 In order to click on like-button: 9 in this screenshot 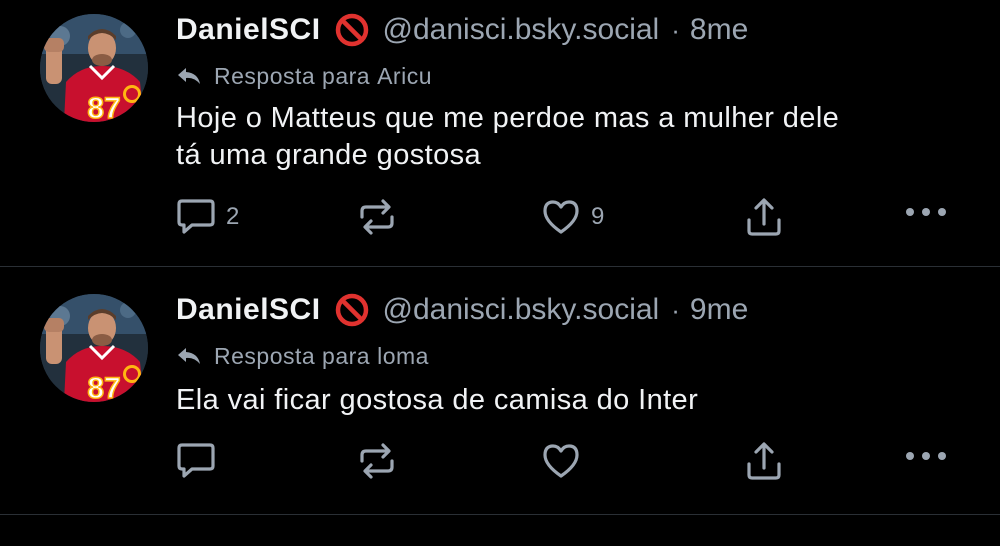, I will do `click(572, 217)`.